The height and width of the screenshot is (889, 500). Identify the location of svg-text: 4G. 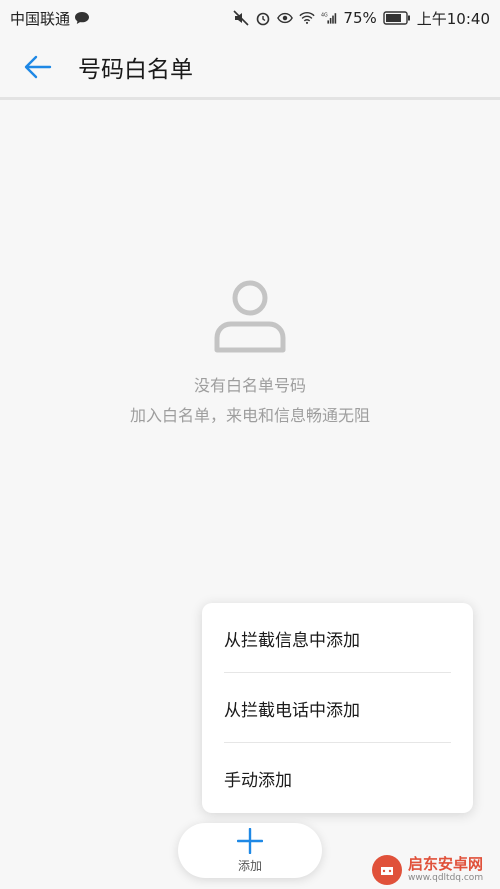
(324, 15).